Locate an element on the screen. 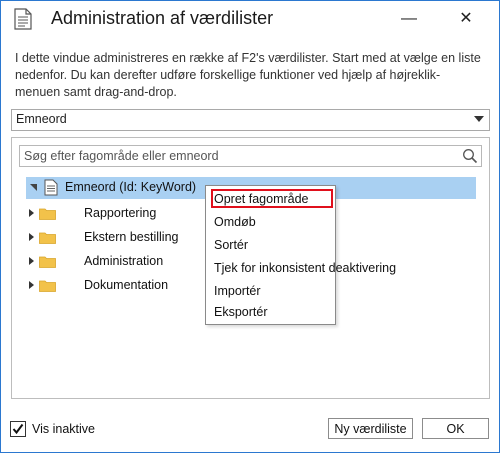 The width and height of the screenshot is (500, 453). tree-item-label: Dokumentation is located at coordinates (126, 285).